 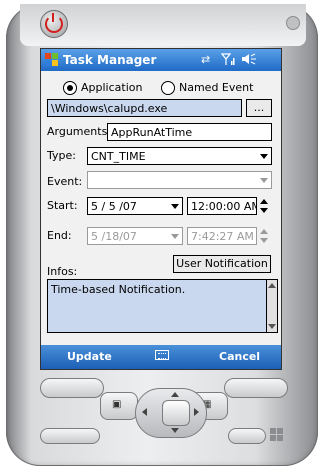 What do you see at coordinates (112, 87) in the screenshot?
I see `application-radio-label: Application` at bounding box center [112, 87].